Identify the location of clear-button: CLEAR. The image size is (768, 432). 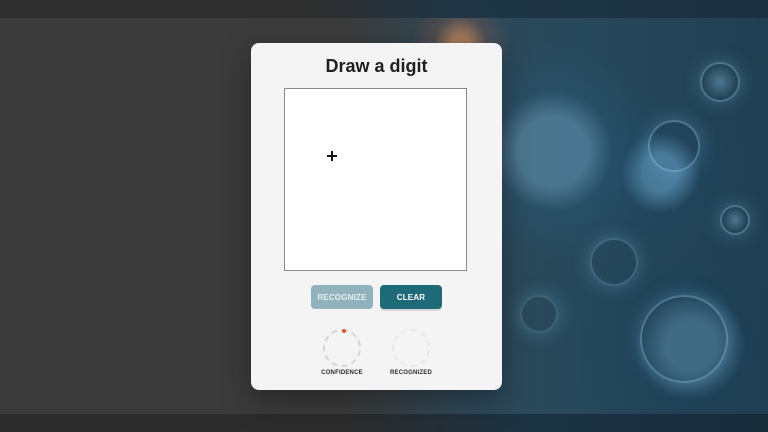
(411, 297).